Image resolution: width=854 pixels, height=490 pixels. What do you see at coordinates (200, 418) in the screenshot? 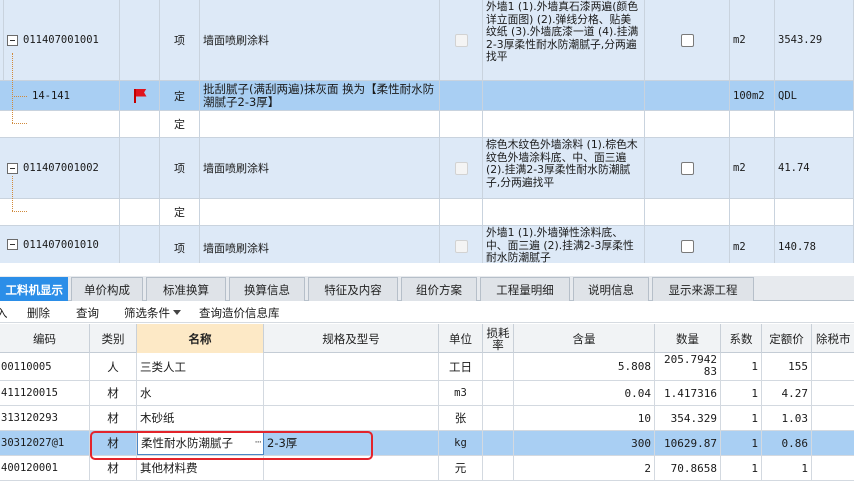
I see `name-cell: 木砂纸` at bounding box center [200, 418].